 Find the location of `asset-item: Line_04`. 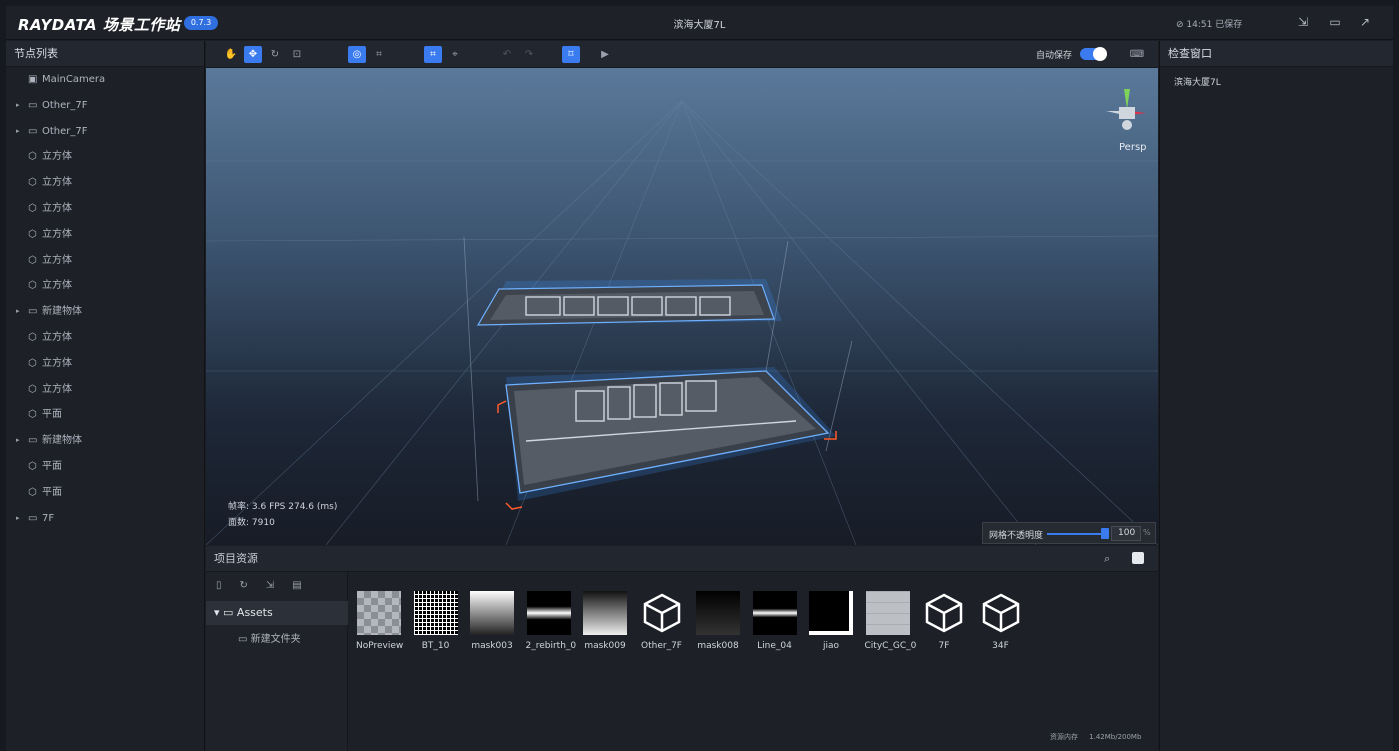

asset-item: Line_04 is located at coordinates (775, 621).